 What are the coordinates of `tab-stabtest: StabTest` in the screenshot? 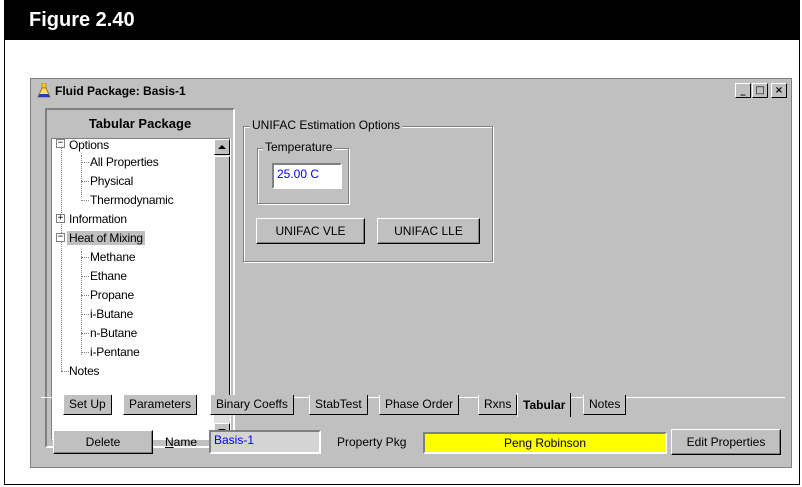 It's located at (338, 405).